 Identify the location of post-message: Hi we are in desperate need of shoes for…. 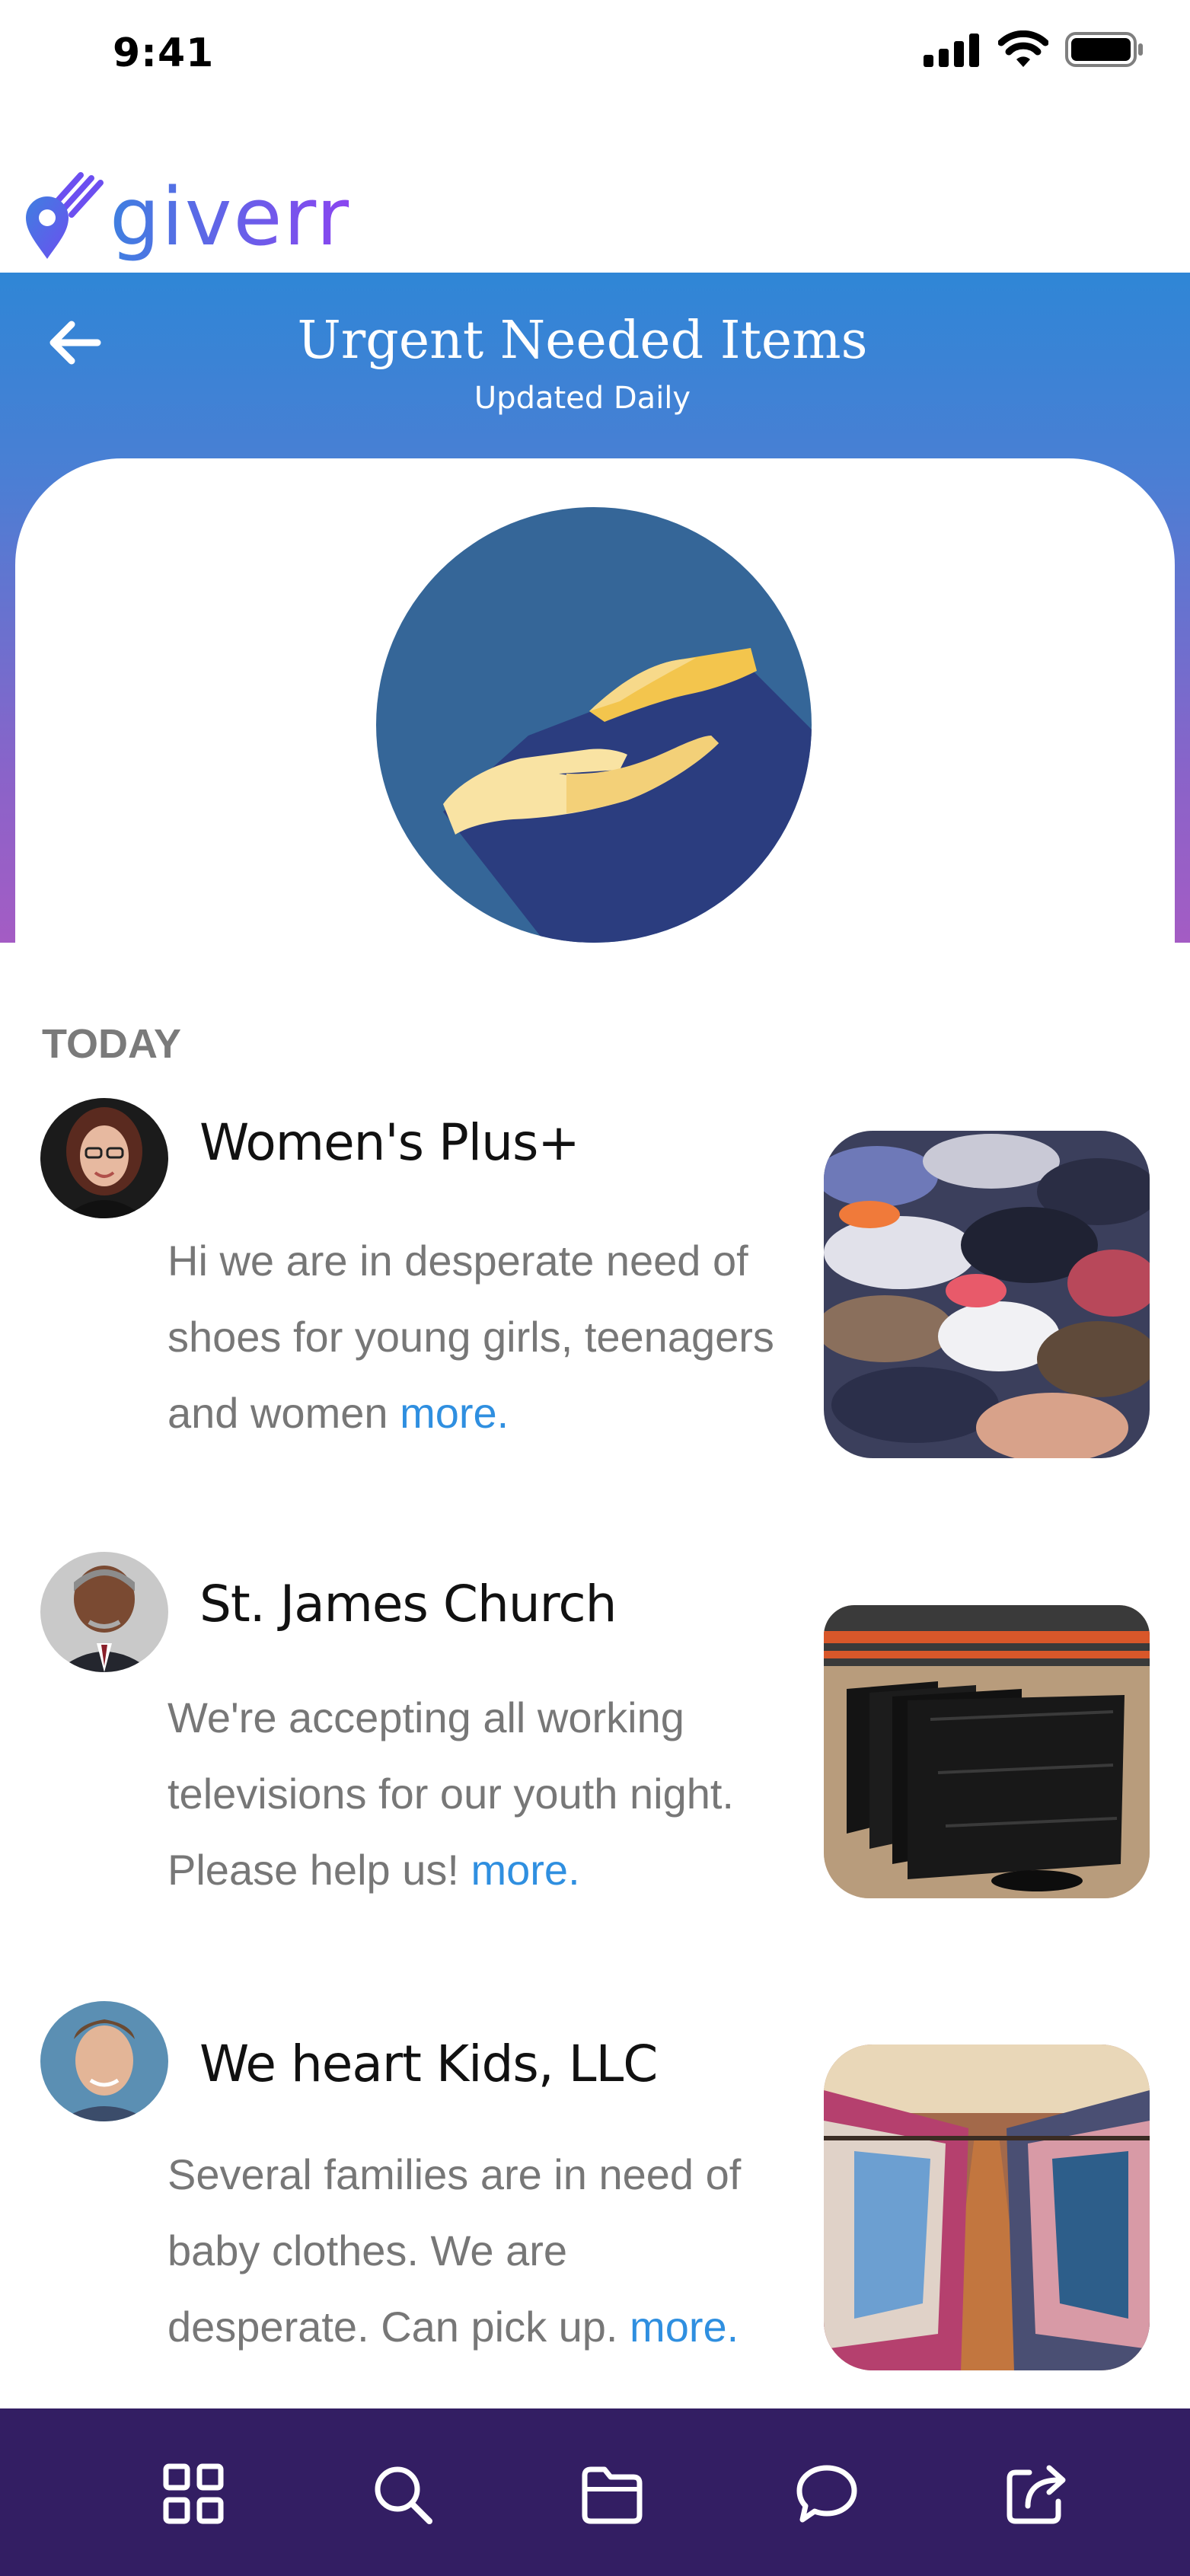
(472, 1337).